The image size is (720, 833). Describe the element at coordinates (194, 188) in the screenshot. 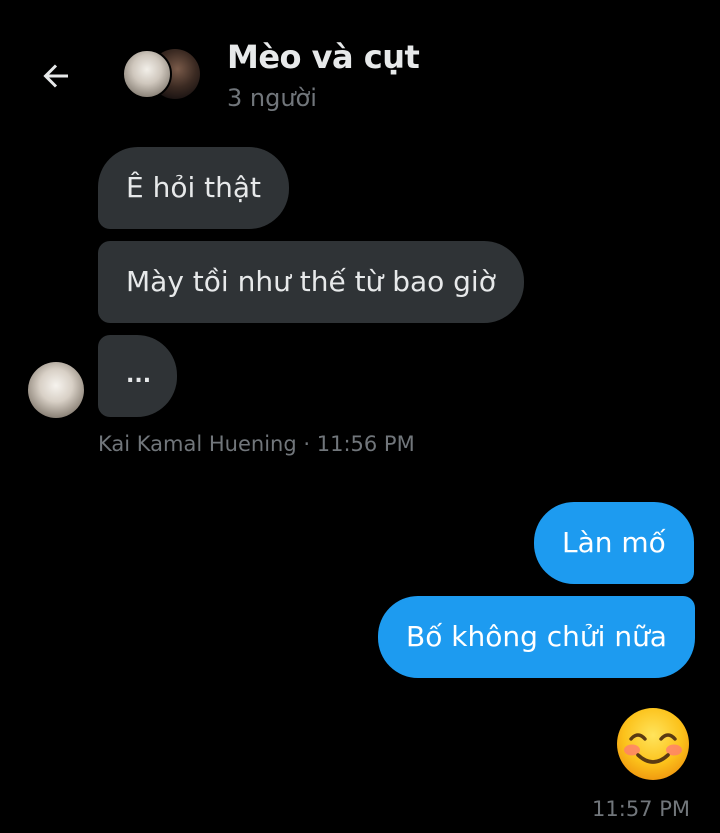

I see `message-bubble-incoming: Ê hỏi thật` at that location.